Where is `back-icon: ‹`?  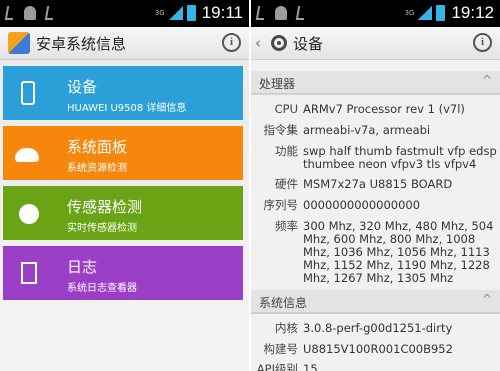
back-icon: ‹ is located at coordinates (258, 43).